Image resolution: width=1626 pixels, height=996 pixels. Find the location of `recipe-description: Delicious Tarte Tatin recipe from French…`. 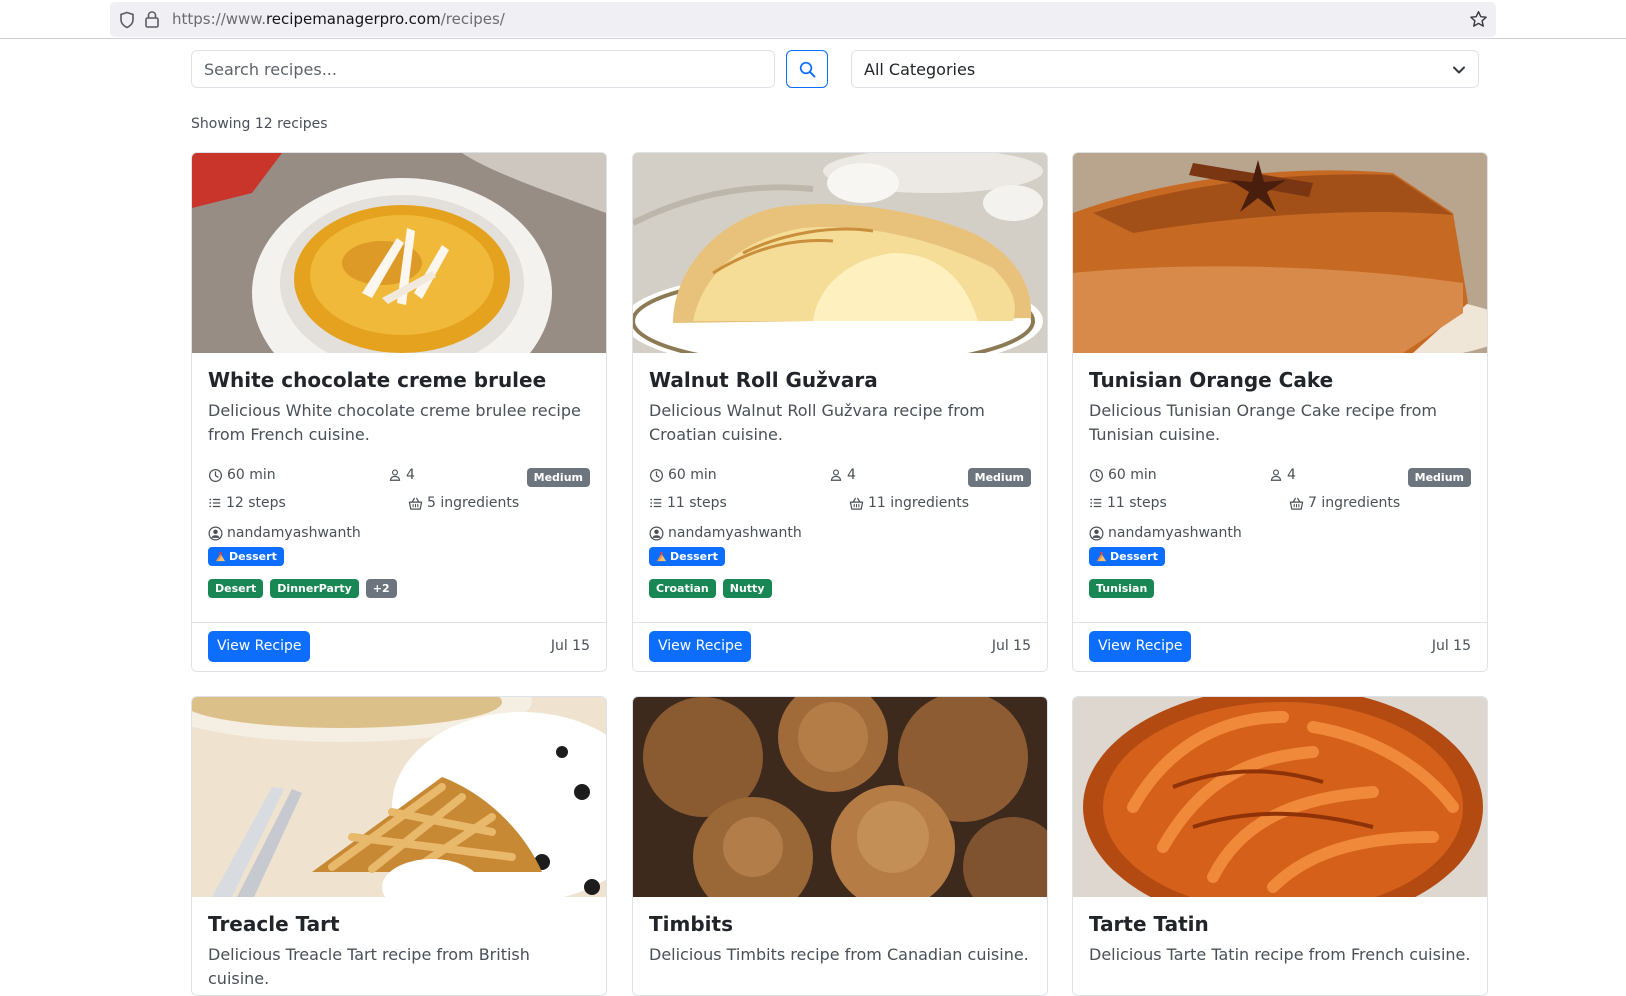

recipe-description: Delicious Tarte Tatin recipe from French… is located at coordinates (1280, 954).